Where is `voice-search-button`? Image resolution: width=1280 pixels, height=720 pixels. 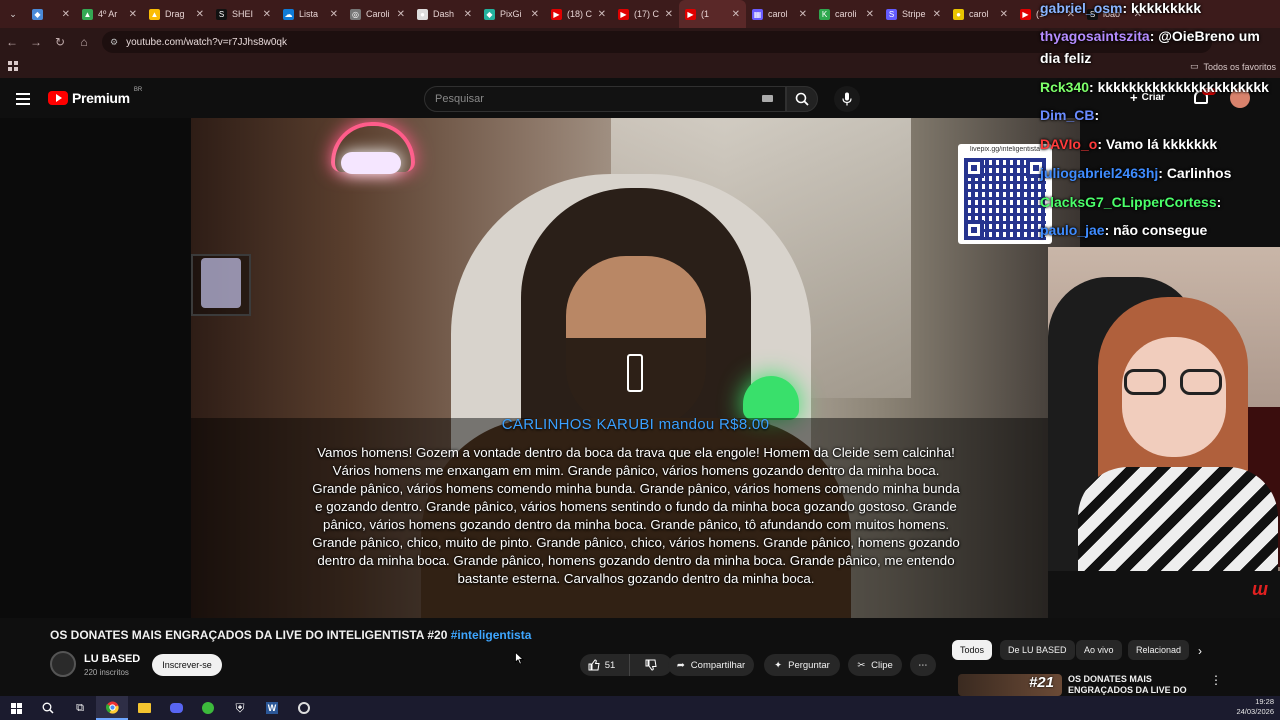
voice-search-button is located at coordinates (847, 99).